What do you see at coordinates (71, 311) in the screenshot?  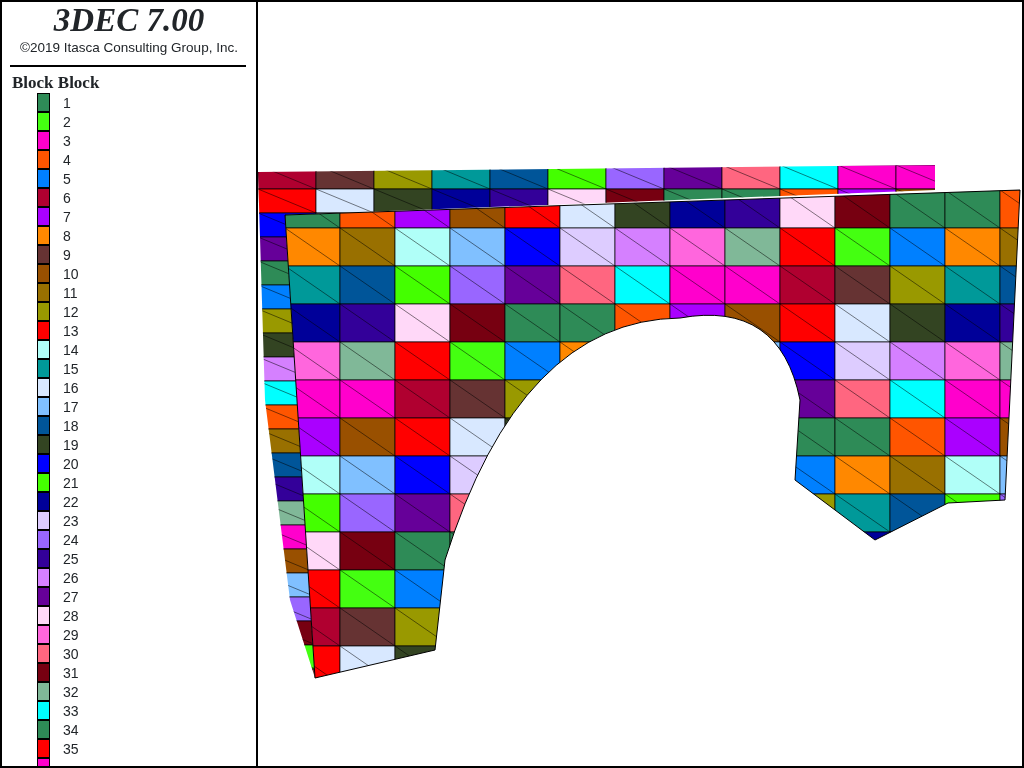 I see `legend-label: 12` at bounding box center [71, 311].